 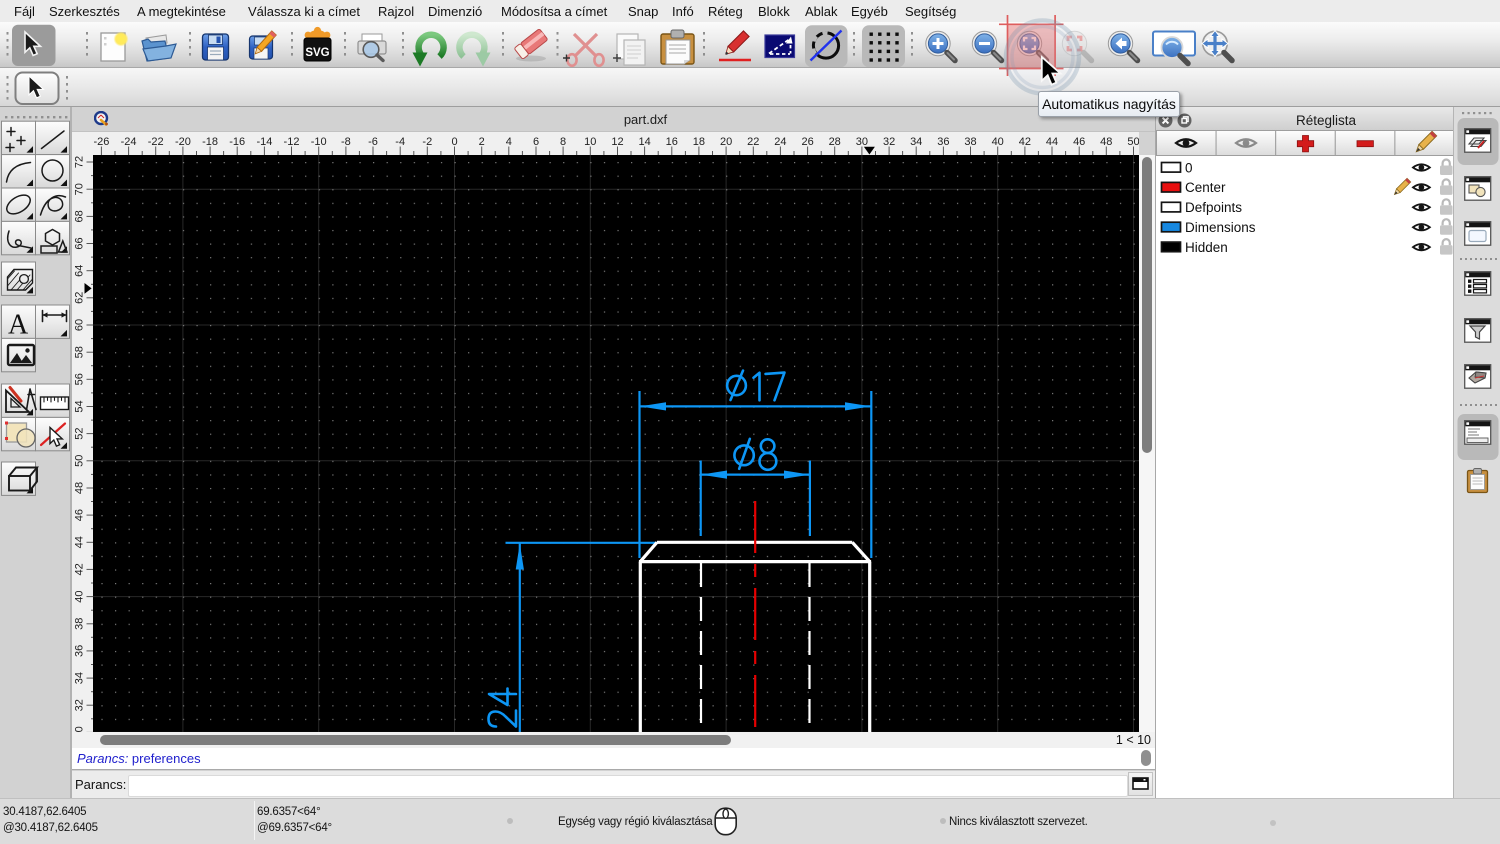 What do you see at coordinates (80, 243) in the screenshot?
I see `svg-text: 66` at bounding box center [80, 243].